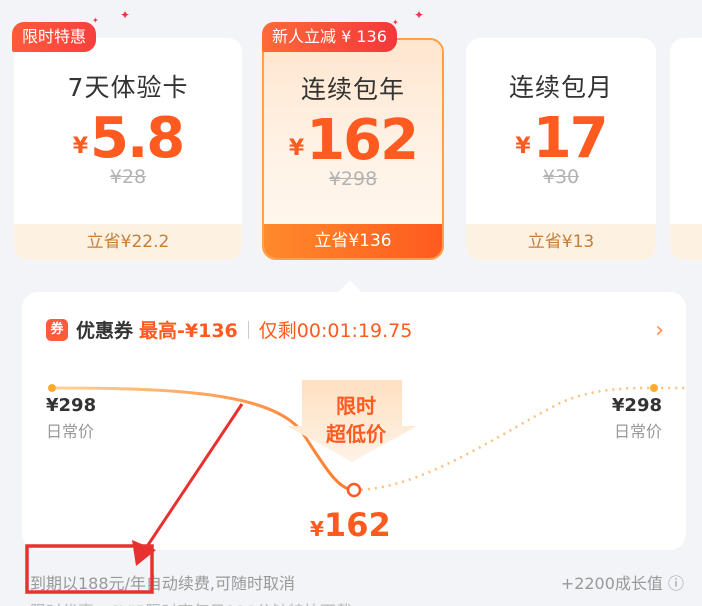 The width and height of the screenshot is (702, 606). What do you see at coordinates (561, 177) in the screenshot?
I see `original-price: ¥30` at bounding box center [561, 177].